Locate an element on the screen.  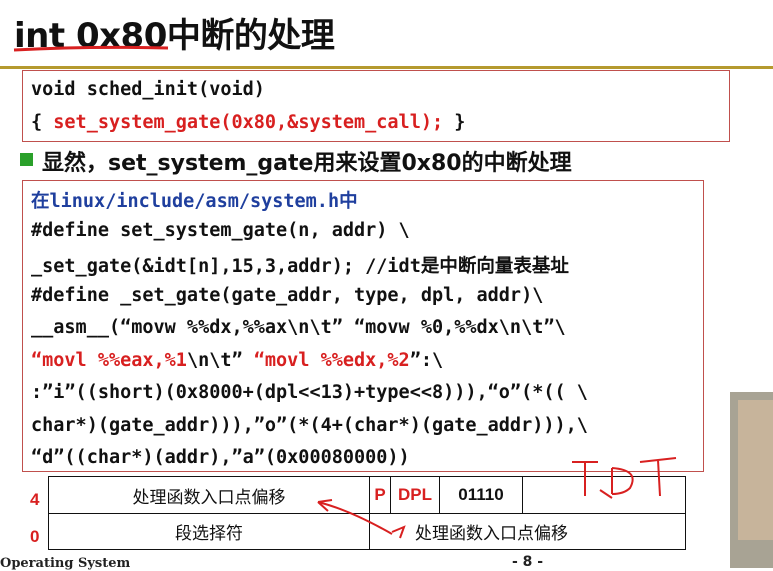
code-line-6: “movl %%eax,%1\n\t” “movl %%edx,%2”:\ is located at coordinates (237, 360).